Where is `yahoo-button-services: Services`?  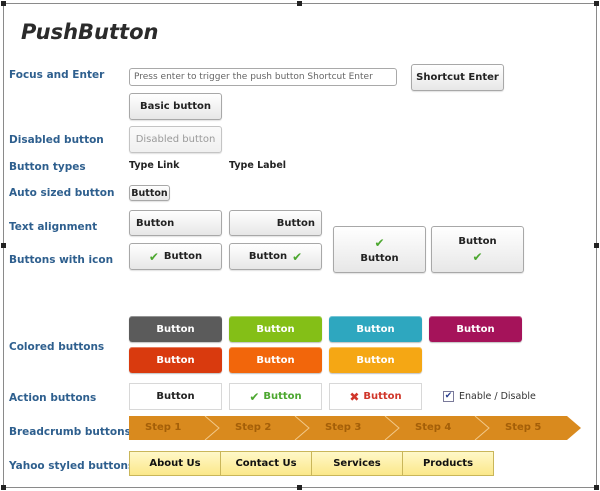 yahoo-button-services: Services is located at coordinates (357, 463).